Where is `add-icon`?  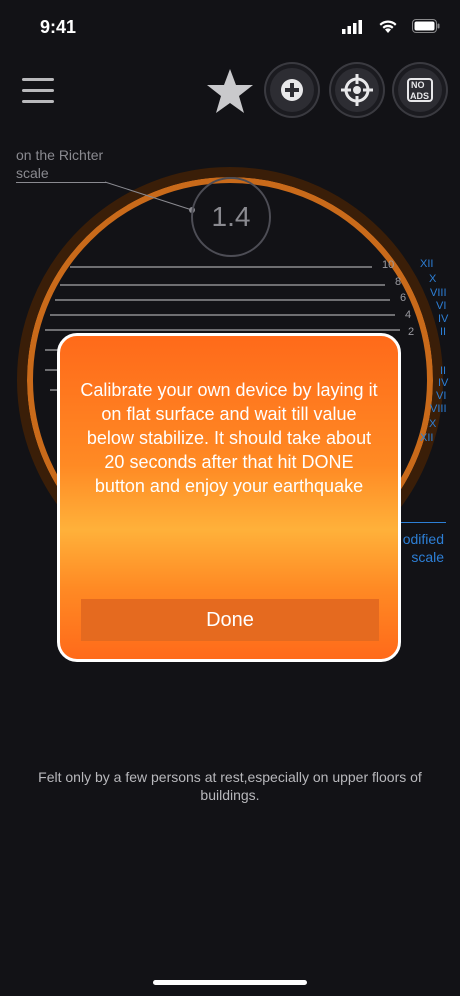
add-icon is located at coordinates (292, 90).